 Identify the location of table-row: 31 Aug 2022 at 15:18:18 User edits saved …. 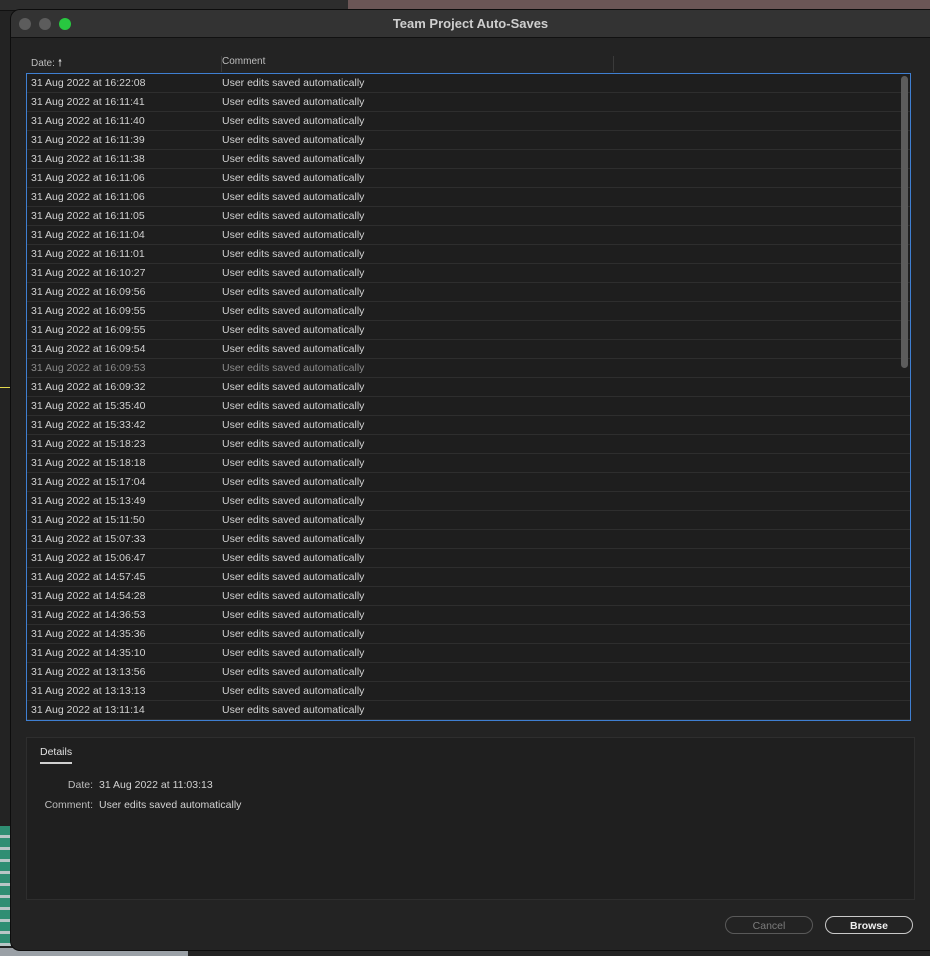
(468, 463).